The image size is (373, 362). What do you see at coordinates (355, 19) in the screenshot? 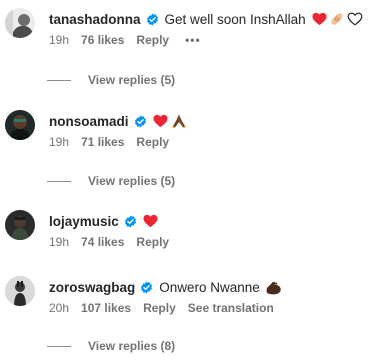
I see `white-heart-icon` at bounding box center [355, 19].